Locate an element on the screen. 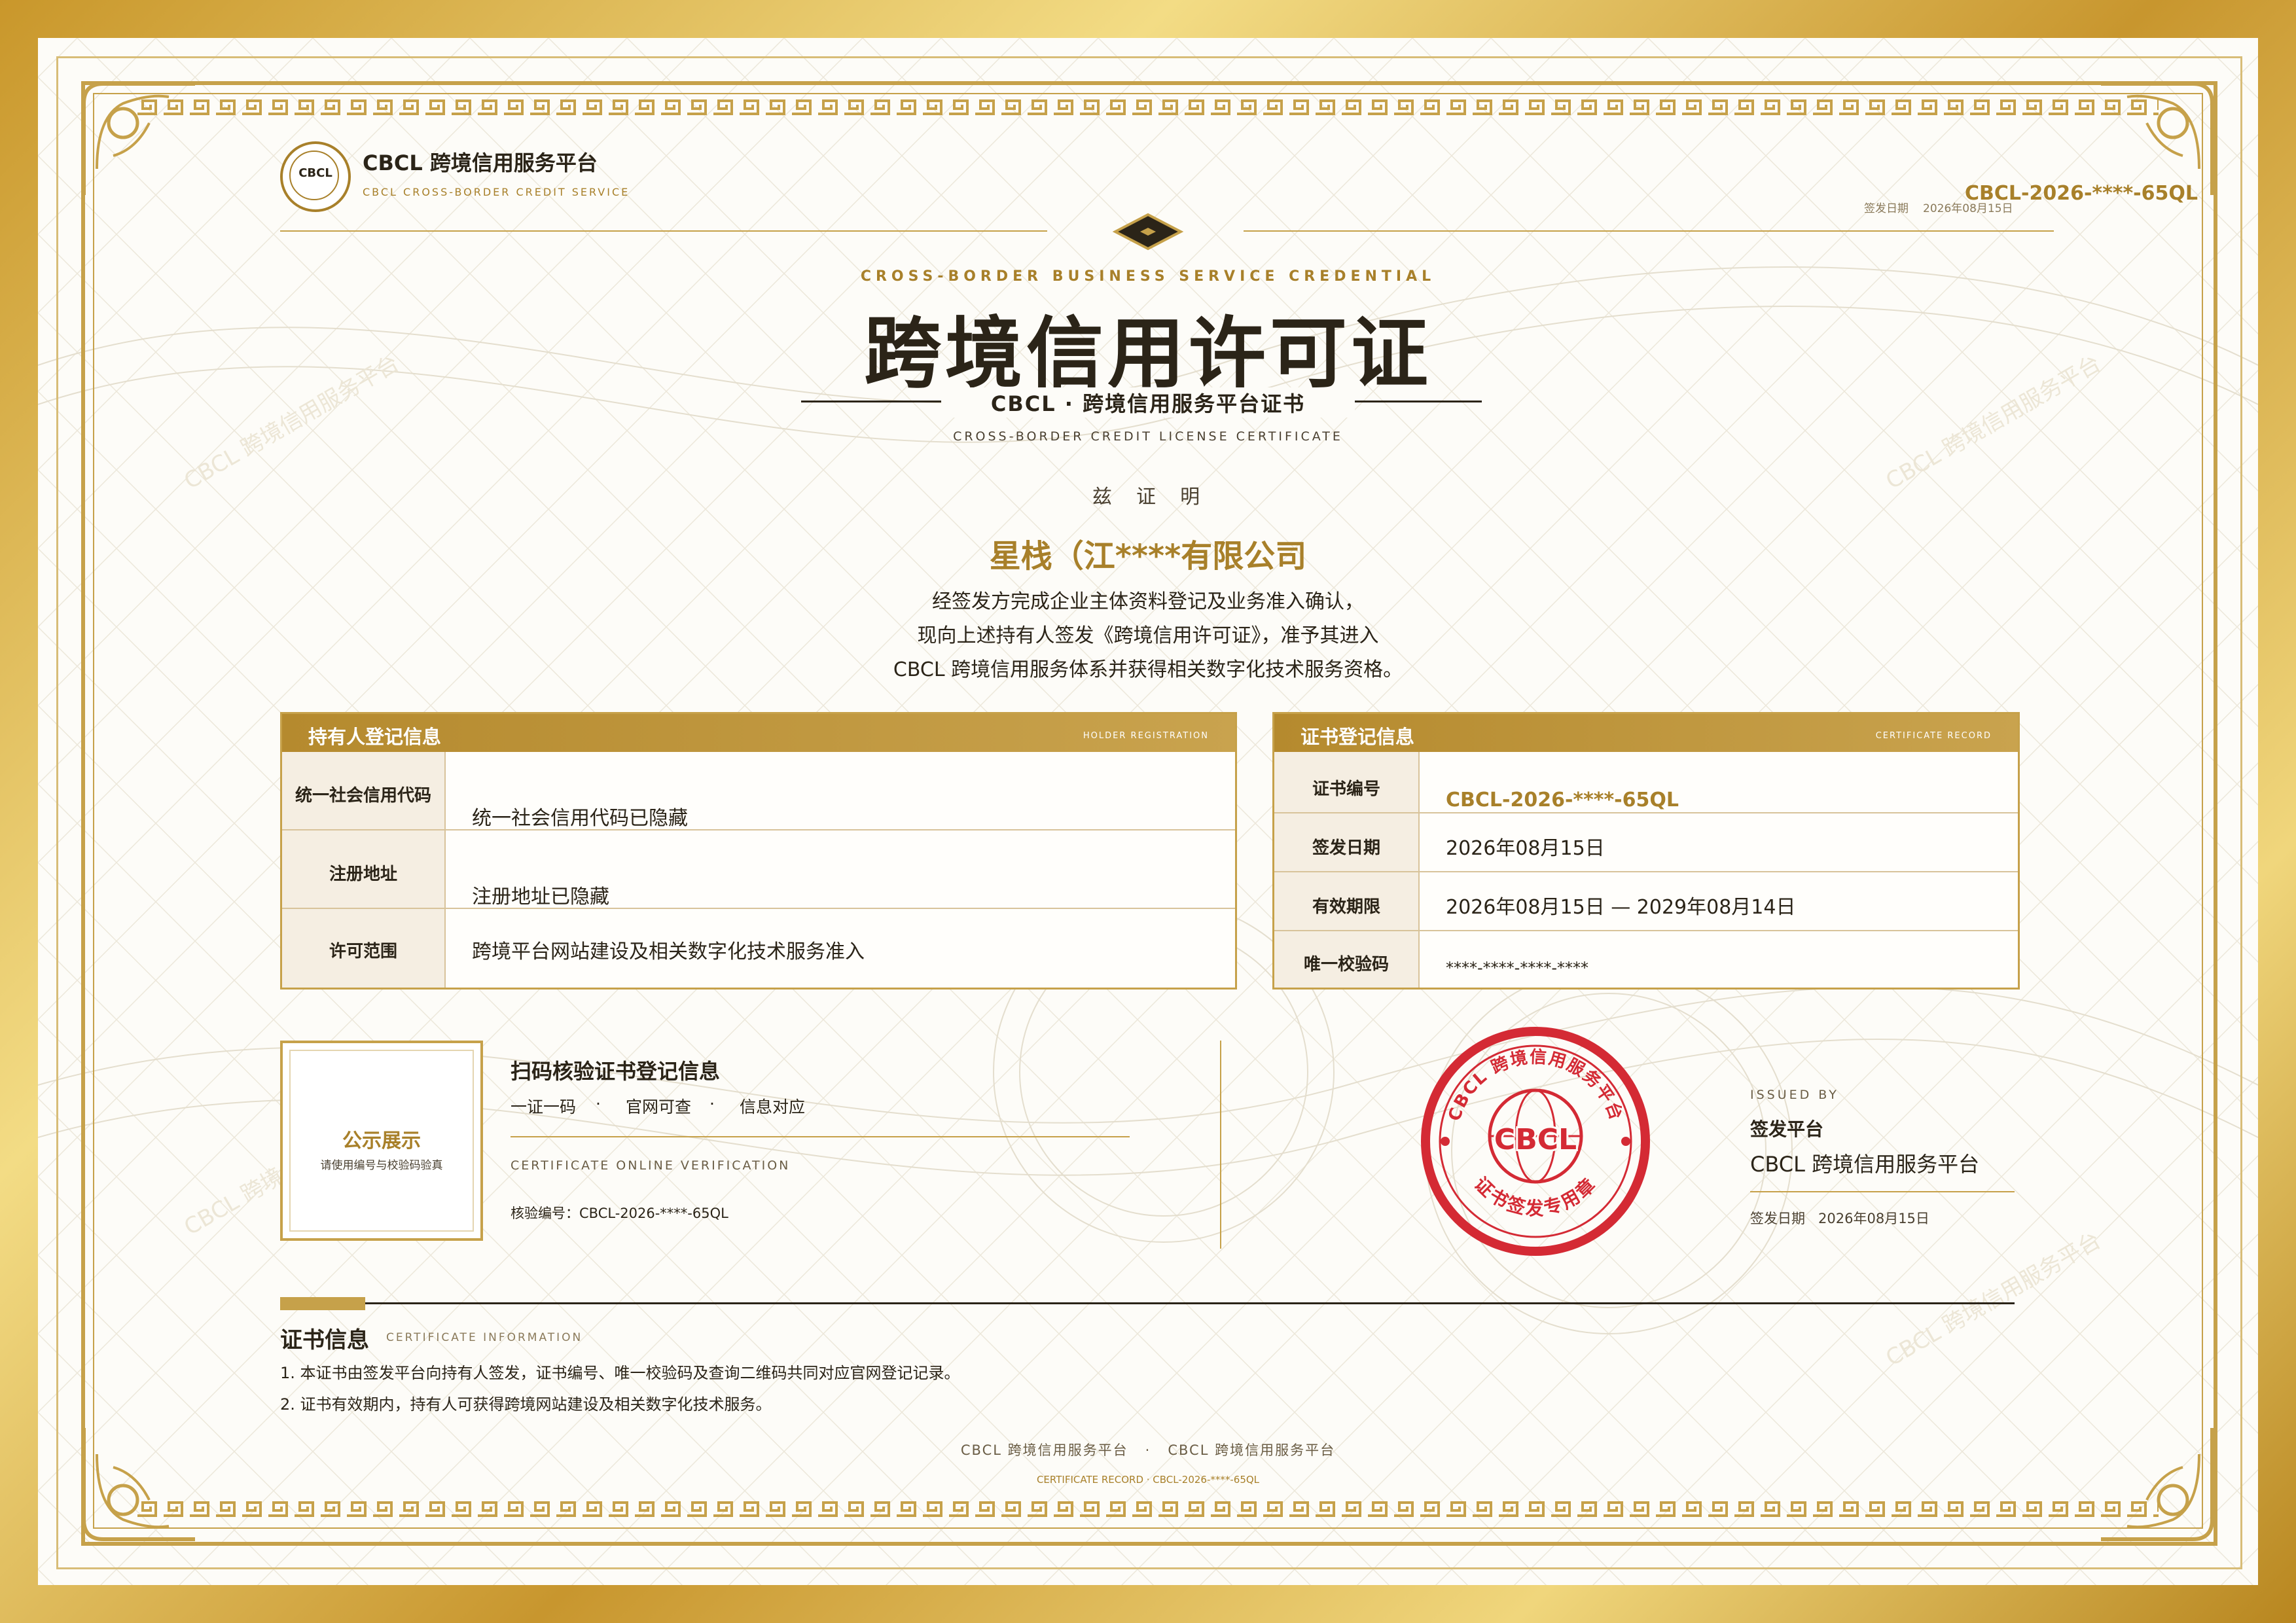 The width and height of the screenshot is (2296, 1623). record-value-number: CBCL-2026-****-65QL is located at coordinates (1562, 801).